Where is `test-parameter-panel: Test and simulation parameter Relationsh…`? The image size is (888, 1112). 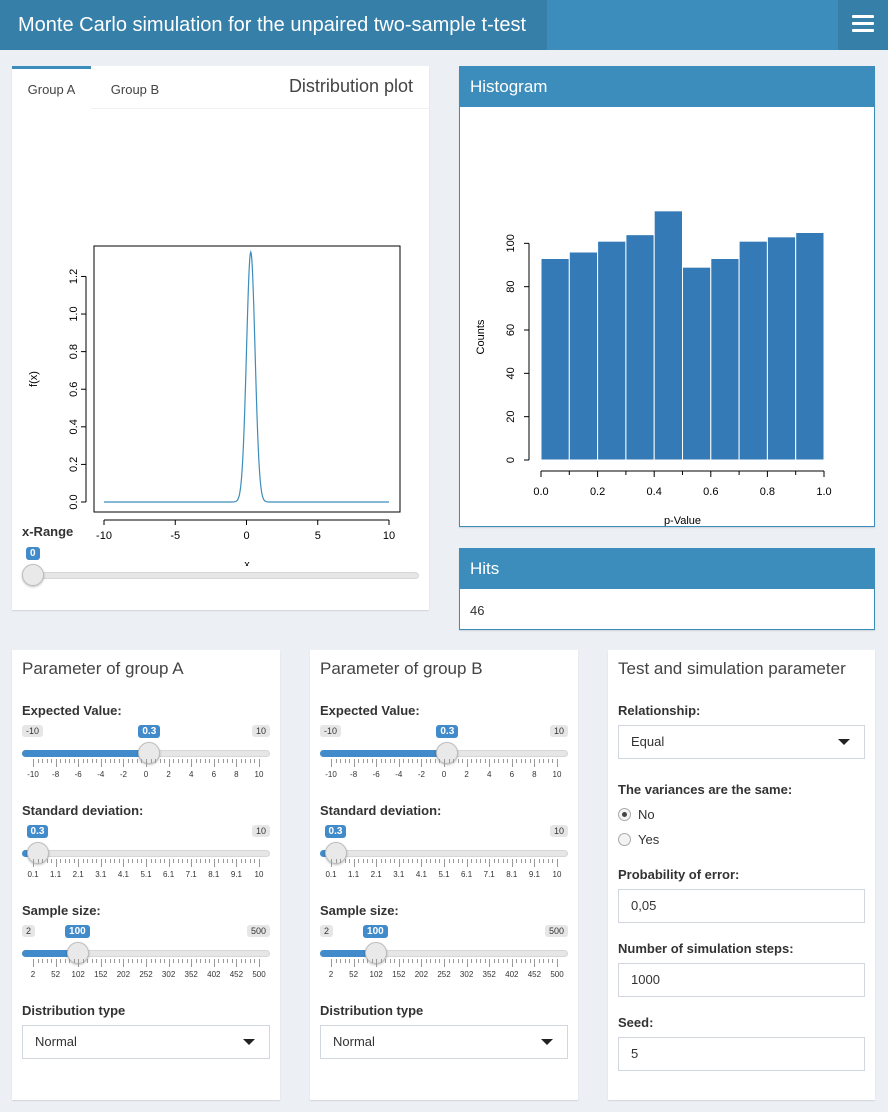 test-parameter-panel: Test and simulation parameter Relationsh… is located at coordinates (741, 875).